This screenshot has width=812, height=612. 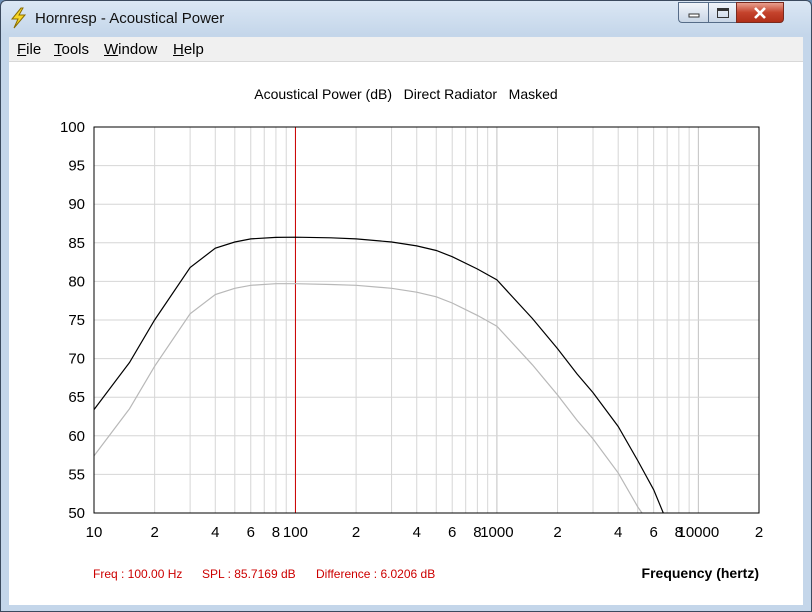 What do you see at coordinates (406, 49) in the screenshot?
I see `menu-bar: File Tools Window Help` at bounding box center [406, 49].